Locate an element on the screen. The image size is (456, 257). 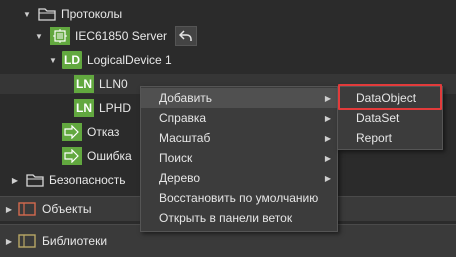
menu-item-open-in-branch-panel: Открыть в панели веток is located at coordinates (239, 218).